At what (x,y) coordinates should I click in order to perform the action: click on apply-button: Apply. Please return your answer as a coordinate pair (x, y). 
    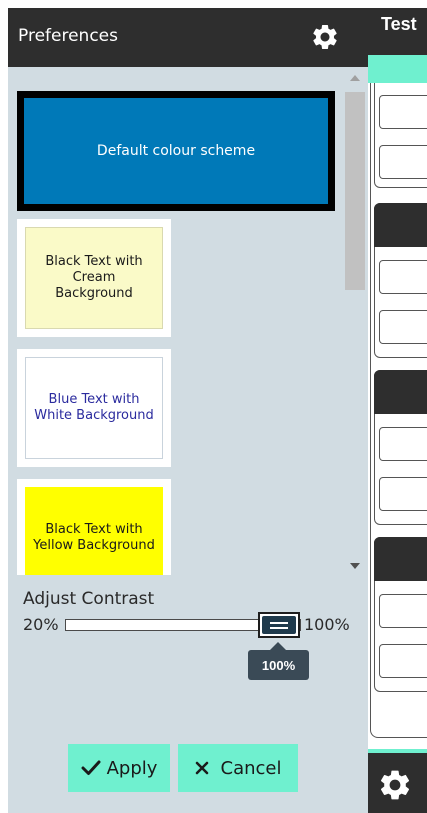
    Looking at the image, I should click on (119, 768).